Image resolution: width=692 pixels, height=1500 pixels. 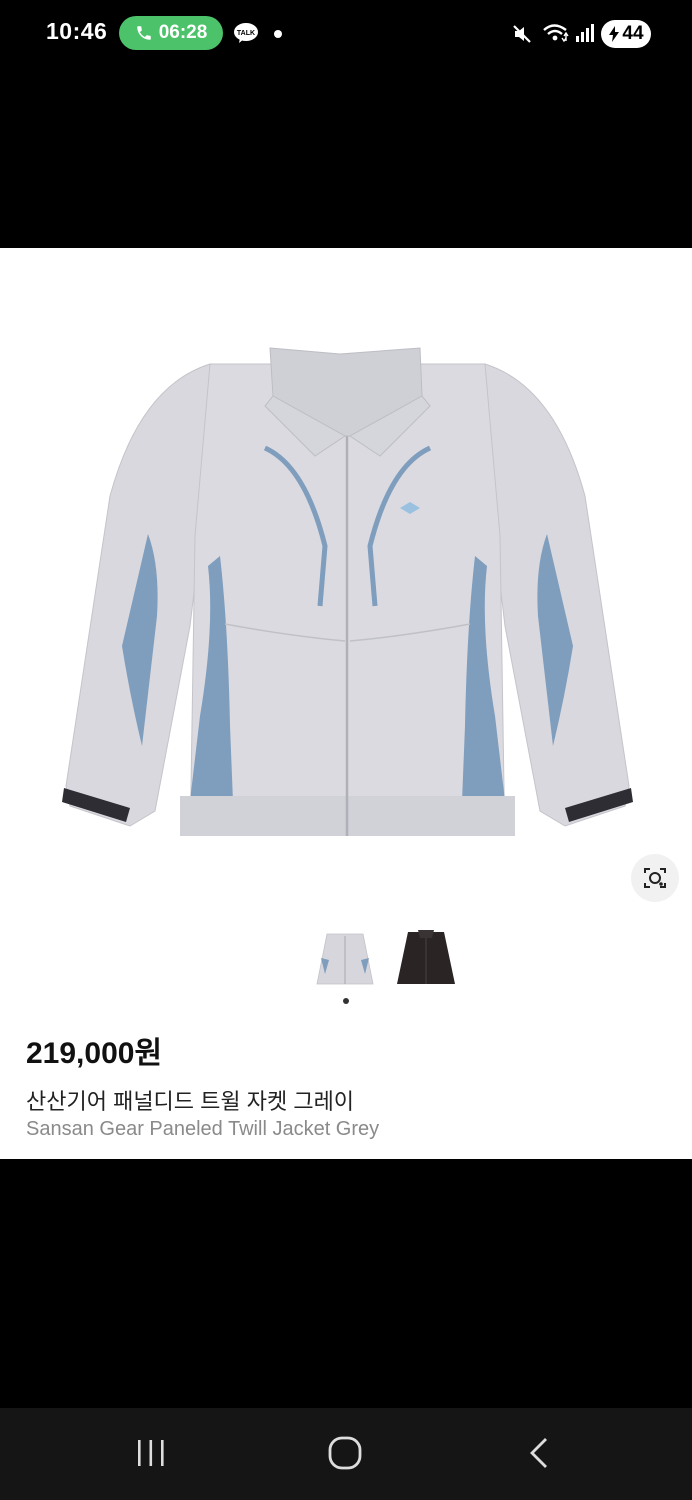 I want to click on battery-indicator: 44, so click(x=626, y=34).